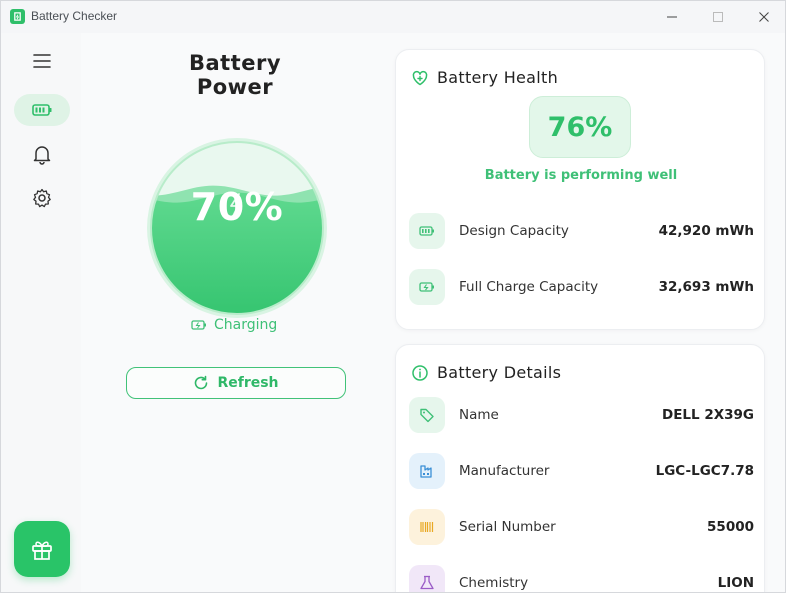 The width and height of the screenshot is (786, 593). Describe the element at coordinates (237, 207) in the screenshot. I see `battery-percent: 70%` at that location.